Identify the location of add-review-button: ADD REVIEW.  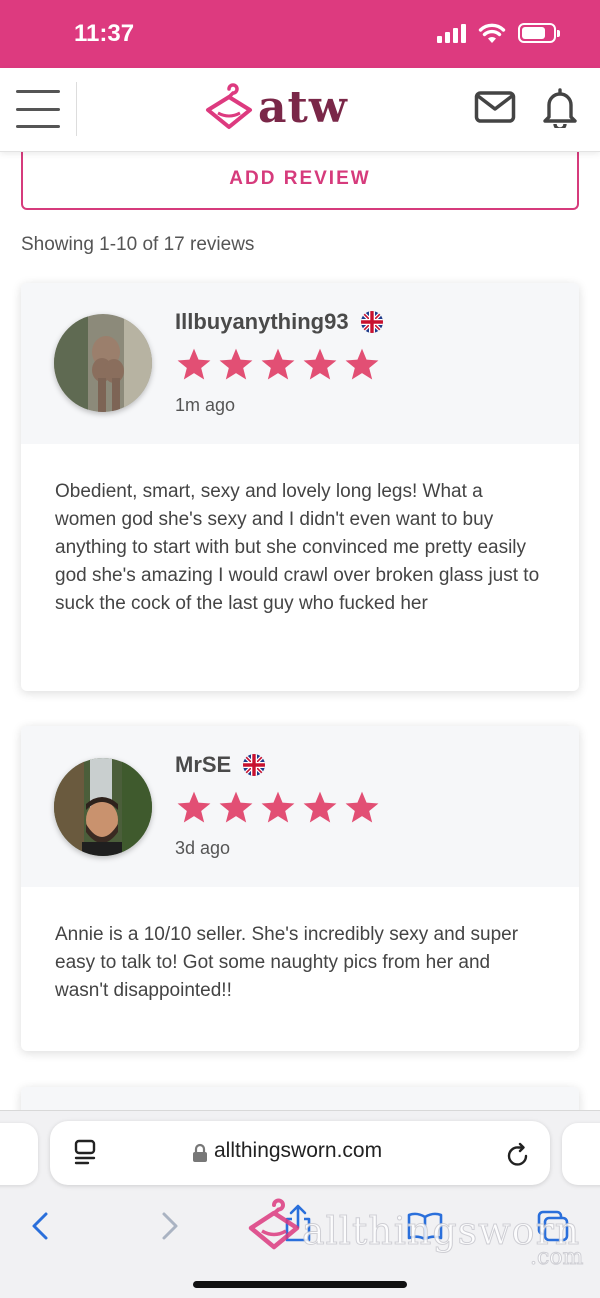
(300, 181).